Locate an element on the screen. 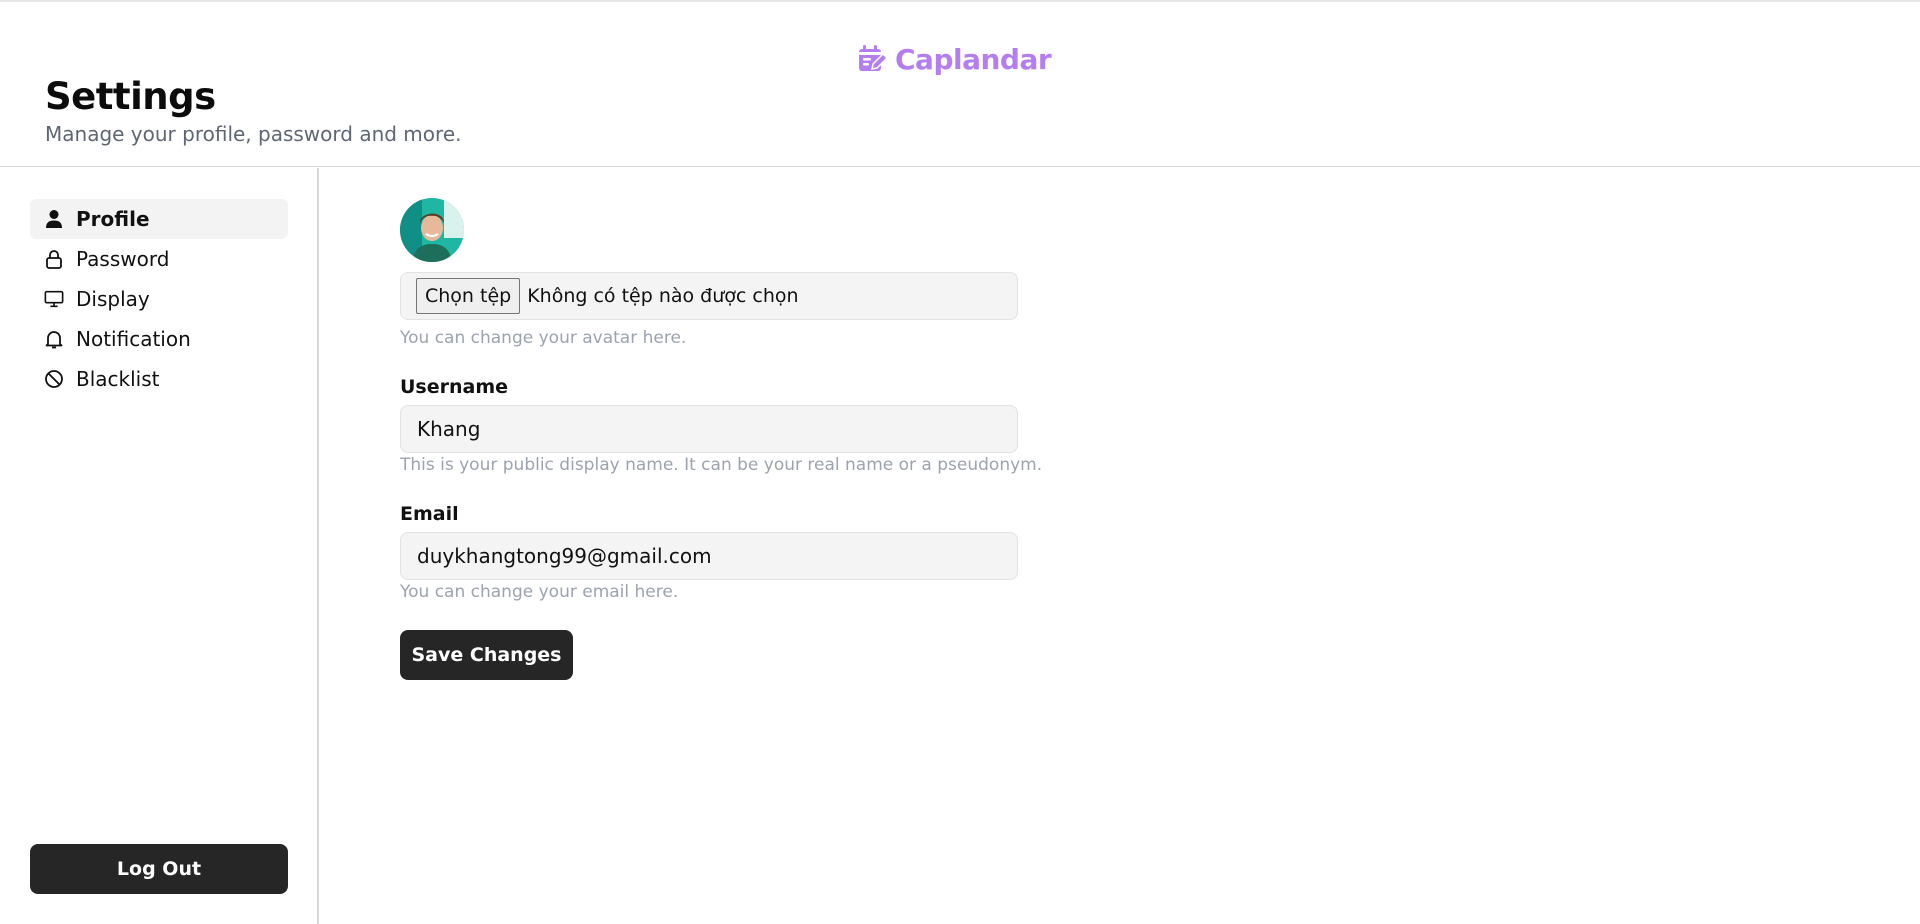 The image size is (1920, 924). sidebar-item-blacklist: Blacklist is located at coordinates (159, 379).